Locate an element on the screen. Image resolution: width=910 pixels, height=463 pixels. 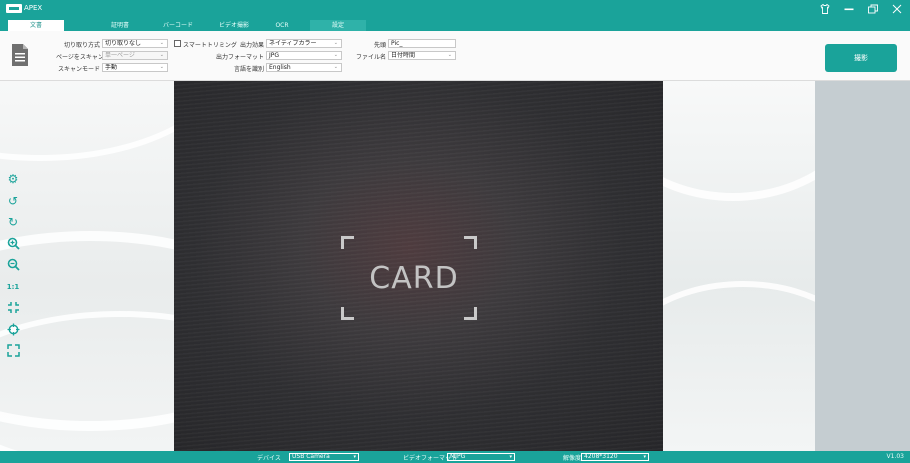
scan-mode-label: スキャンモード is located at coordinates (78, 69).